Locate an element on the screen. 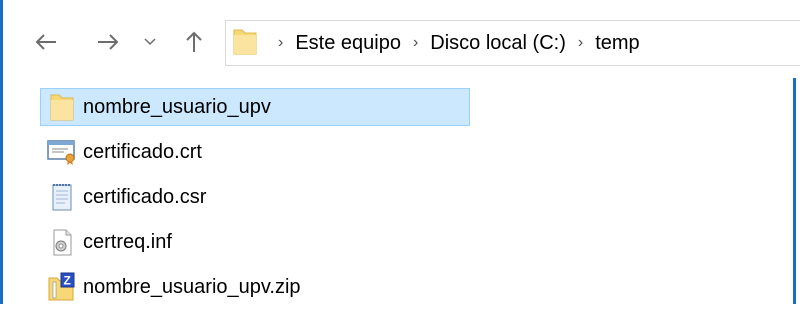  file-name: certificado.csr is located at coordinates (145, 196).